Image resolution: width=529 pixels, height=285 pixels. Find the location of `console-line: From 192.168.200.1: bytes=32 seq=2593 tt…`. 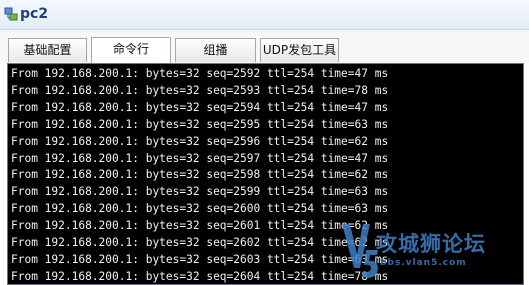

console-line: From 192.168.200.1: bytes=32 seq=2593 tt… is located at coordinates (200, 90).